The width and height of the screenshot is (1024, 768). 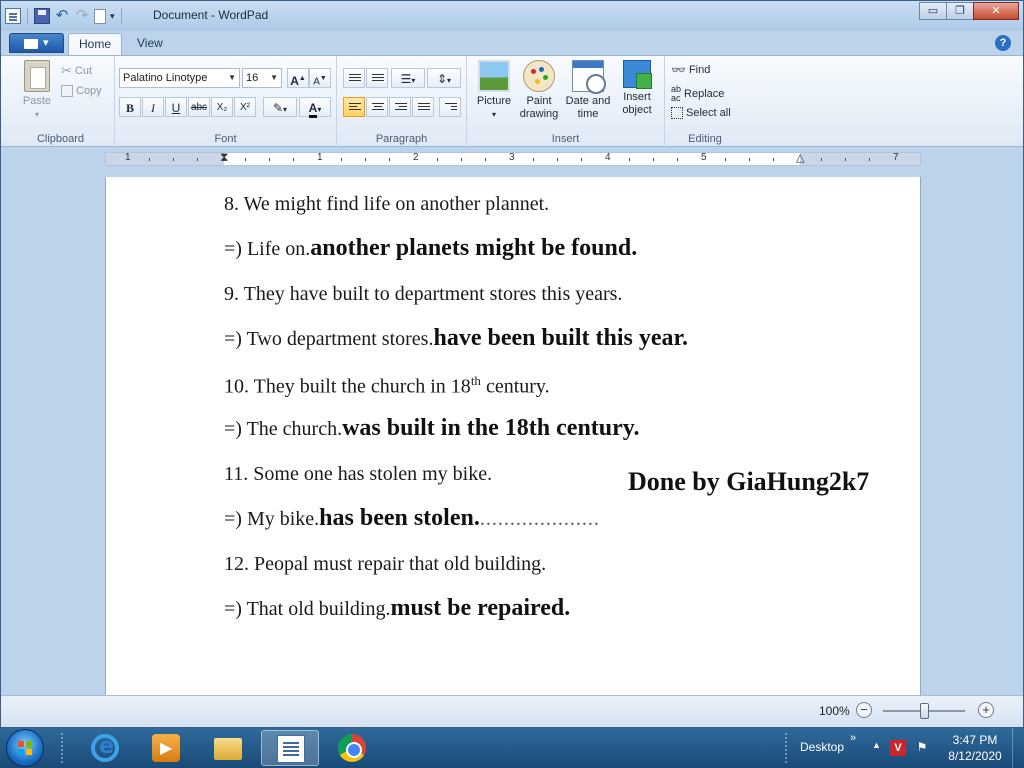 I want to click on paragraph-icon, so click(x=451, y=108).